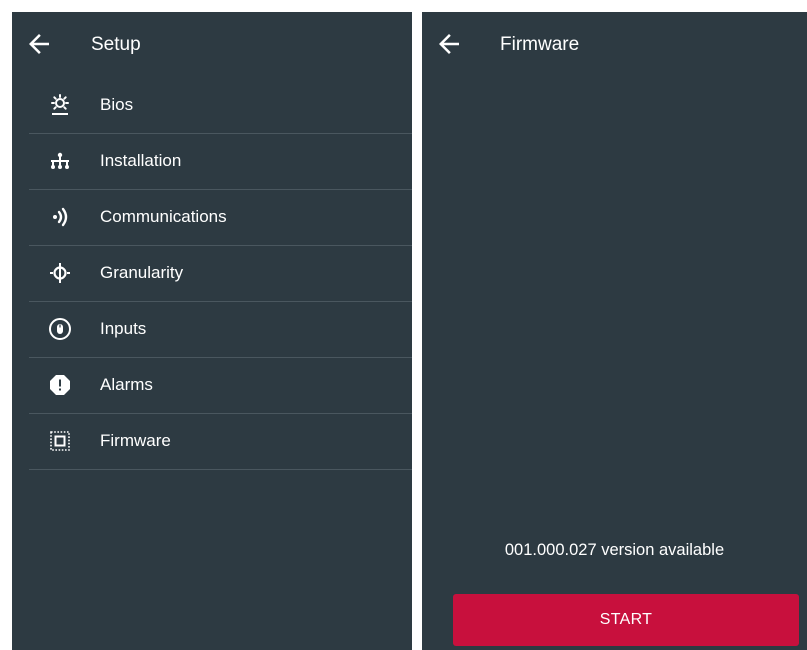  What do you see at coordinates (614, 550) in the screenshot?
I see `version-available-text: 001.000.027 version available` at bounding box center [614, 550].